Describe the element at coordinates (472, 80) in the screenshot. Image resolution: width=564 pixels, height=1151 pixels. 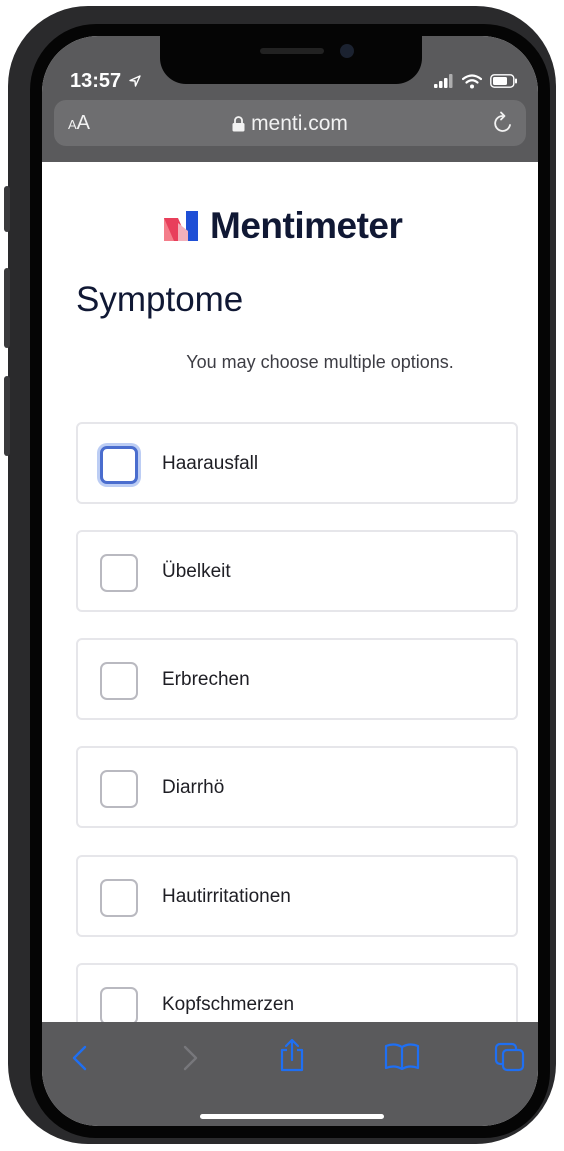
I see `wifi-icon` at that location.